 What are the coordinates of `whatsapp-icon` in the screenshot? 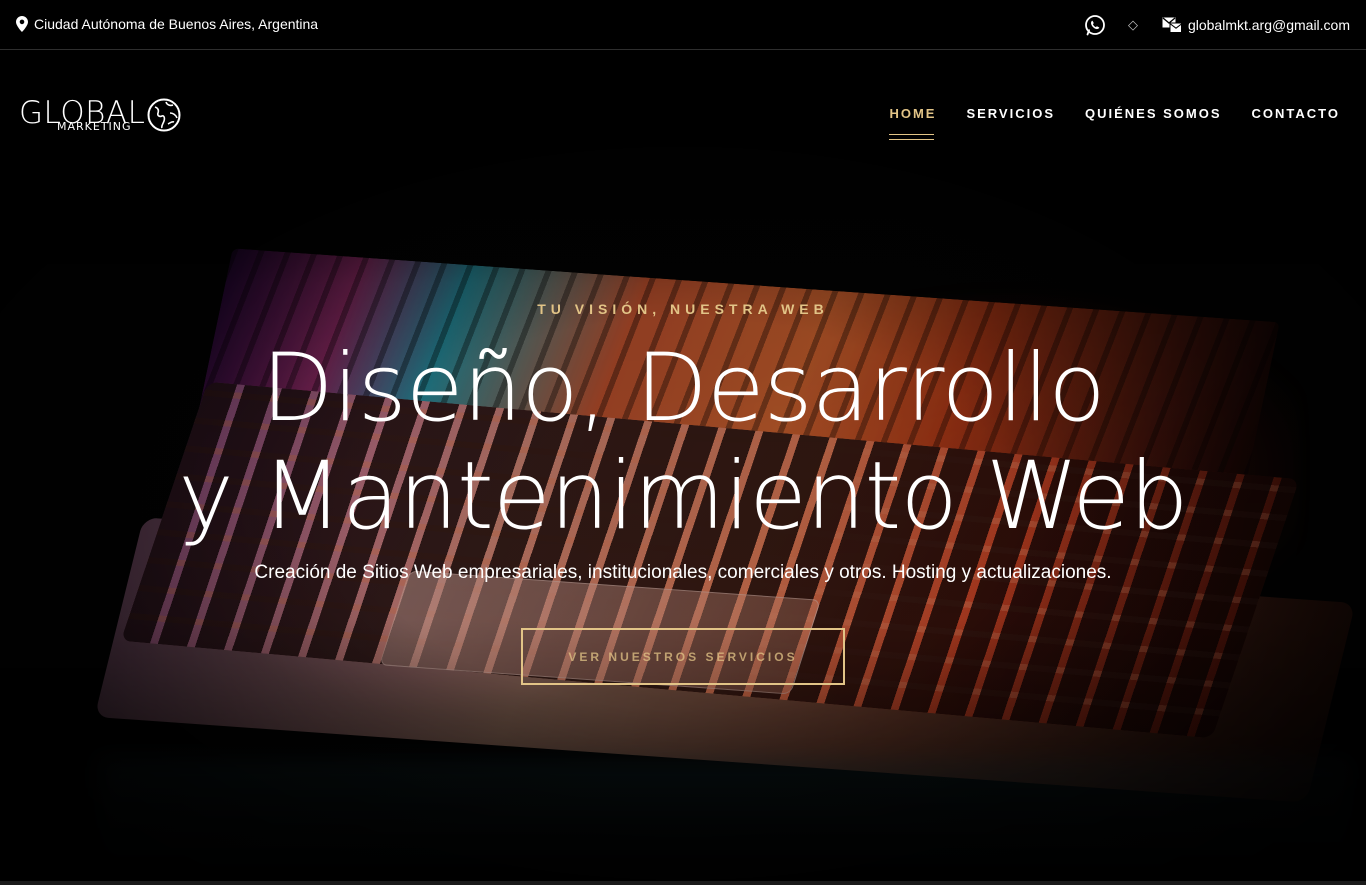 It's located at (1095, 25).